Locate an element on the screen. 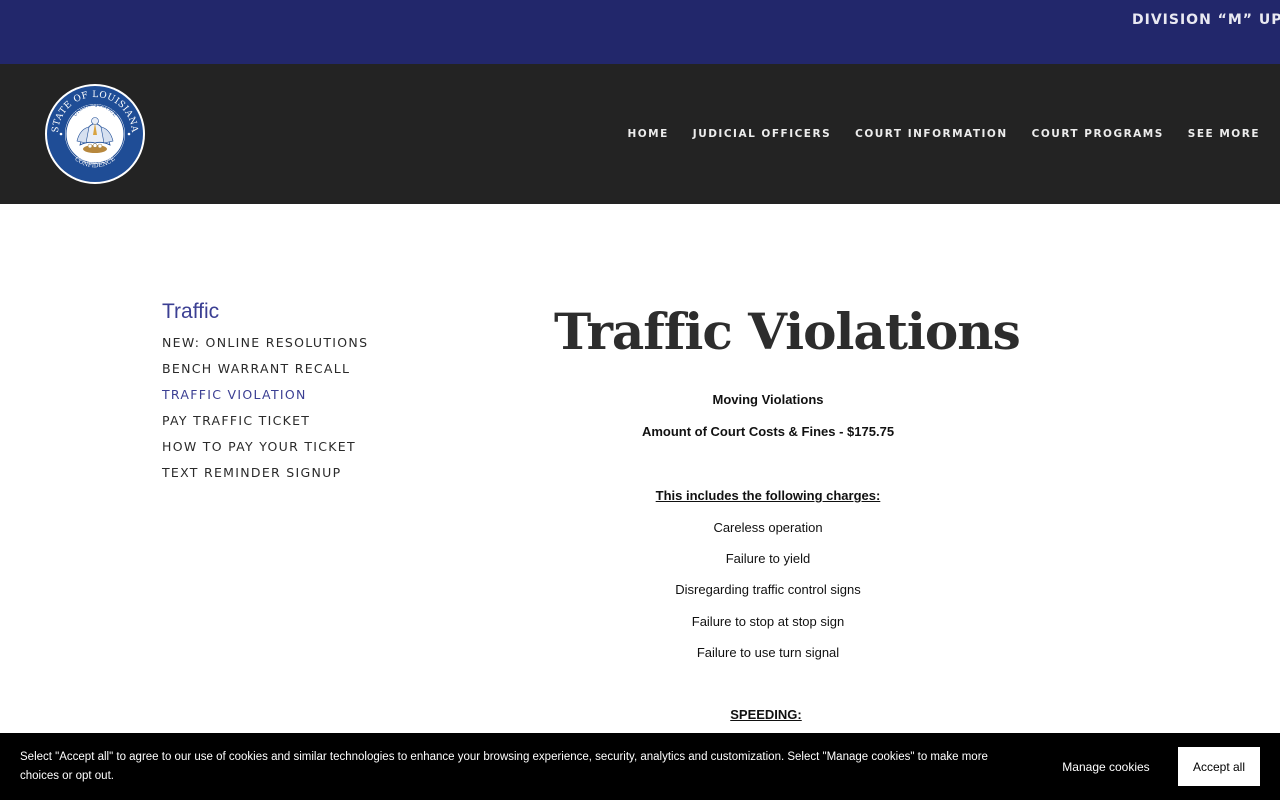 This screenshot has width=1280, height=800. announcement-ticker: DIVISION “M” UPDA is located at coordinates (640, 32).